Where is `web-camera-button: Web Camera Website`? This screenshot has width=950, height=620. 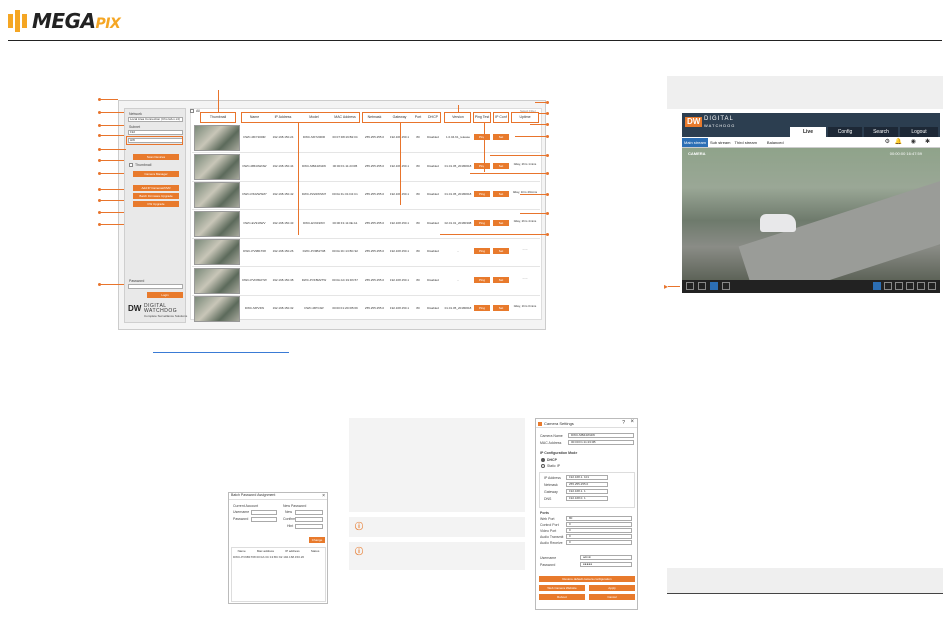 web-camera-button: Web Camera Website is located at coordinates (562, 588).